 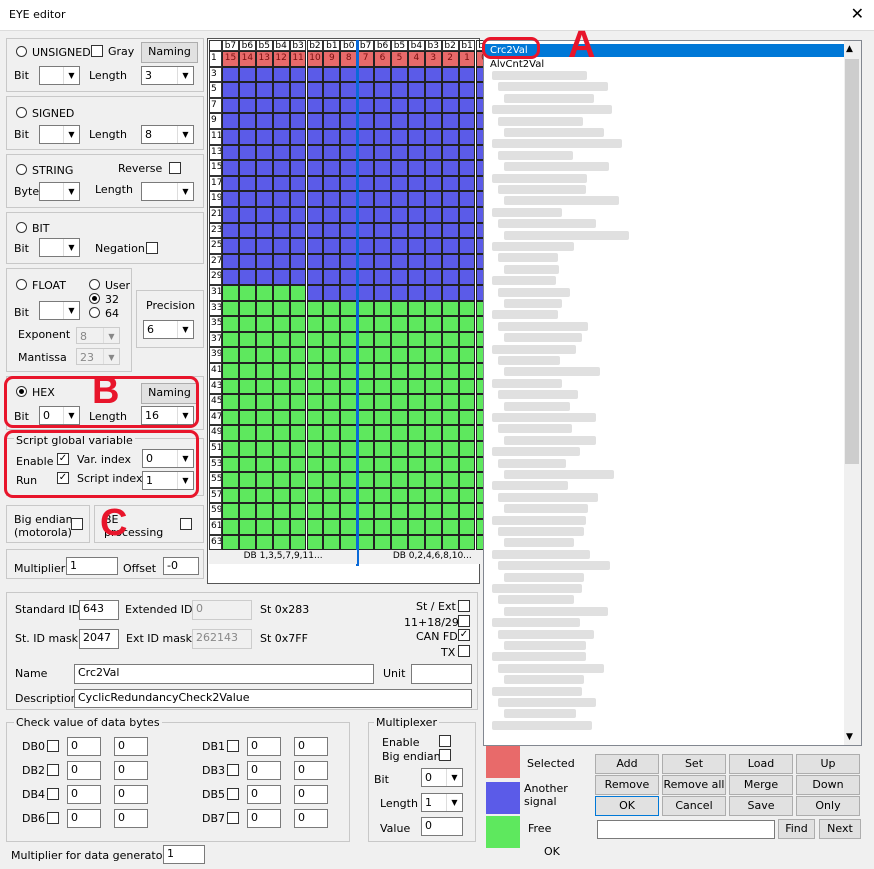 I want to click on big-endian-checkbox, so click(x=77, y=524).